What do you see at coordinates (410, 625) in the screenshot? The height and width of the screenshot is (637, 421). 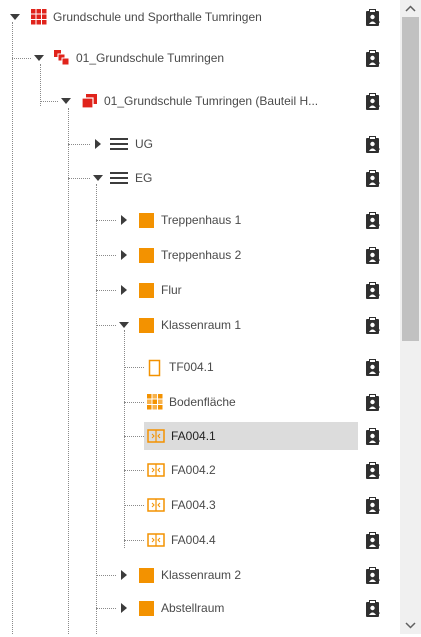 I see `scroll-down-arrow` at bounding box center [410, 625].